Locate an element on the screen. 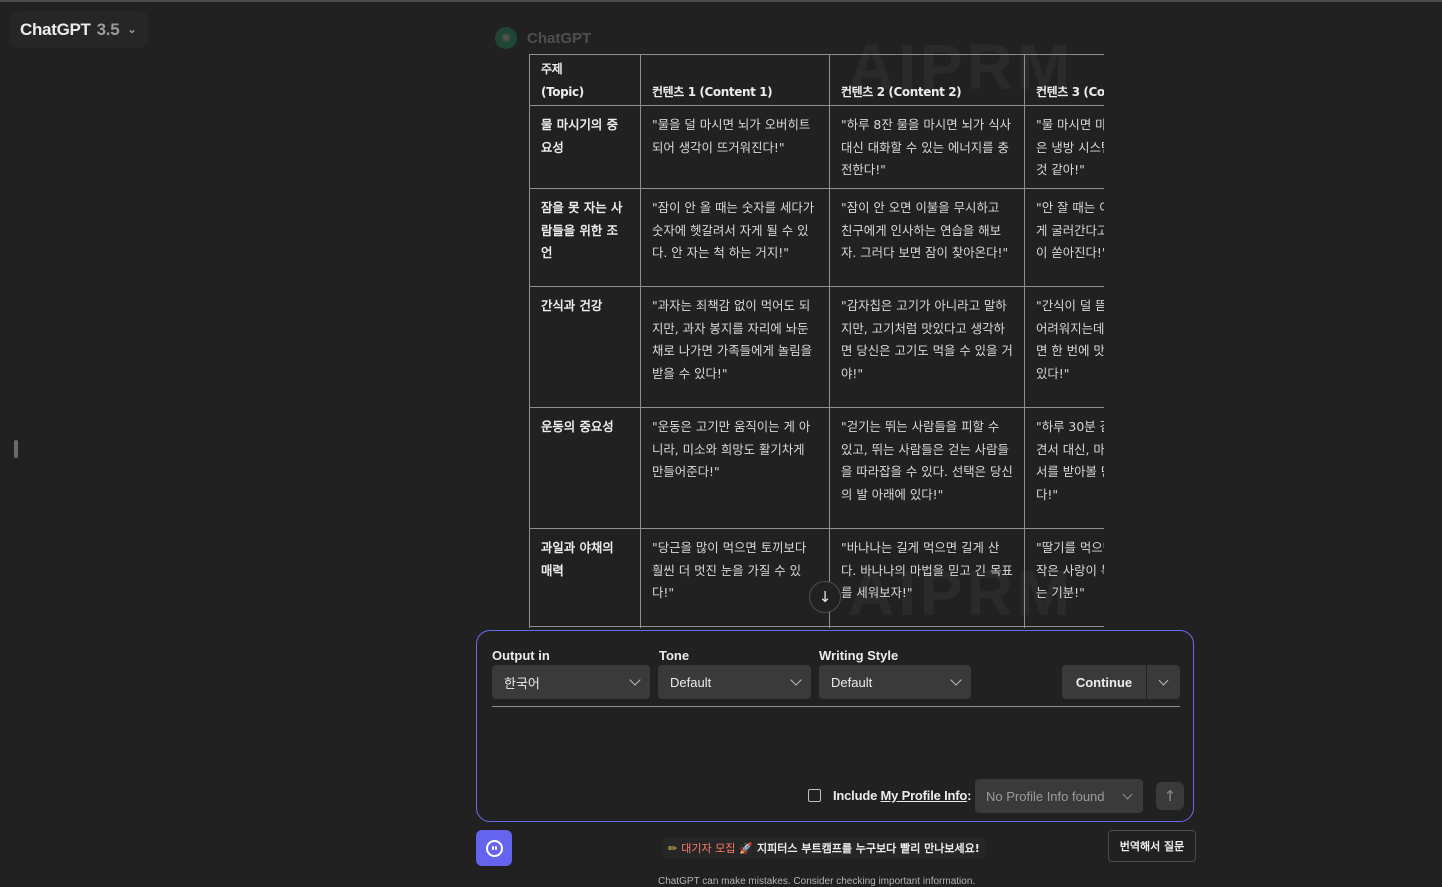 The width and height of the screenshot is (1442, 887). table-header-topic: 주제 (Topic) is located at coordinates (585, 80).